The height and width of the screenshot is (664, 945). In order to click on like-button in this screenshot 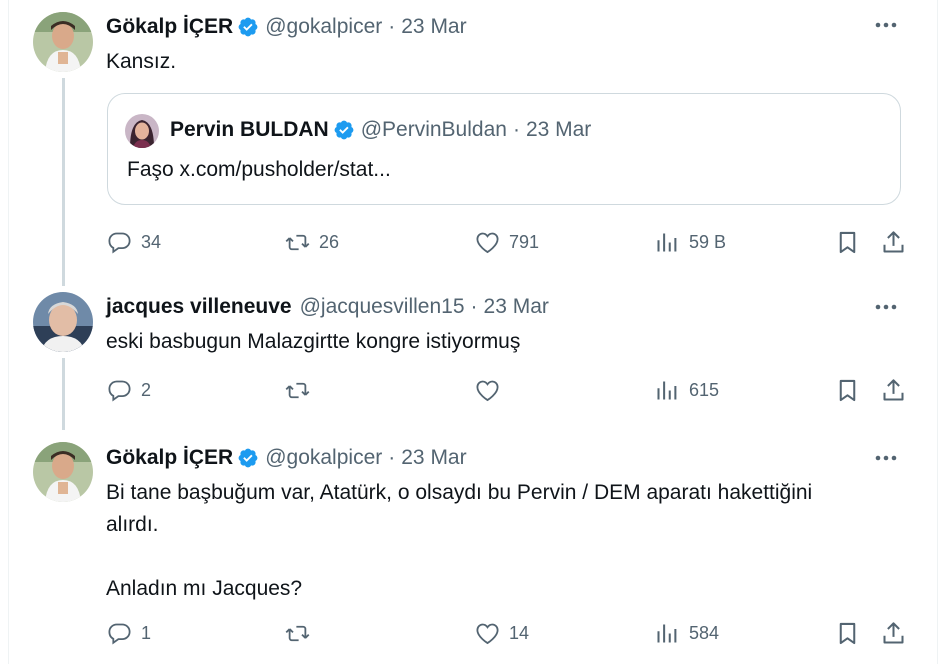, I will do `click(491, 390)`.